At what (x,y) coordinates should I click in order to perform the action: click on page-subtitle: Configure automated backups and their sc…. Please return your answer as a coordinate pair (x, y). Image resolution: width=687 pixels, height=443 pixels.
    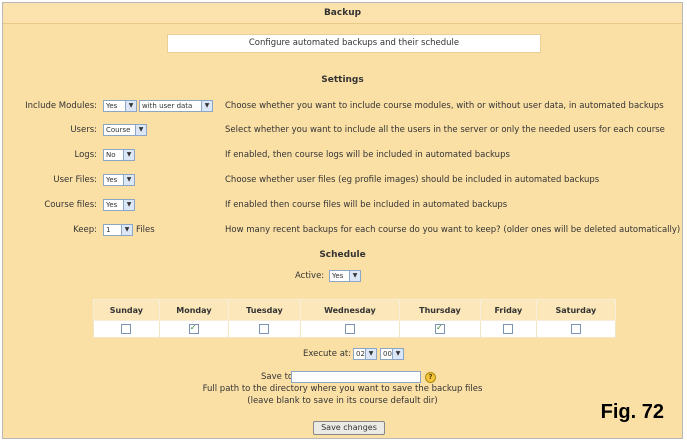
    Looking at the image, I should click on (354, 43).